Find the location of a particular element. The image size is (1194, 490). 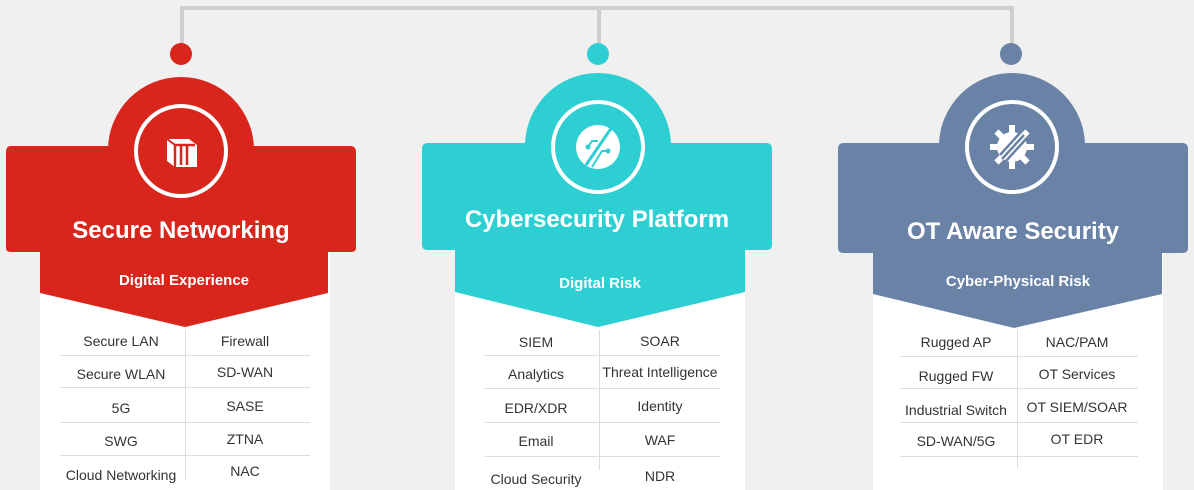

list-item: OT Services is located at coordinates (1077, 374).